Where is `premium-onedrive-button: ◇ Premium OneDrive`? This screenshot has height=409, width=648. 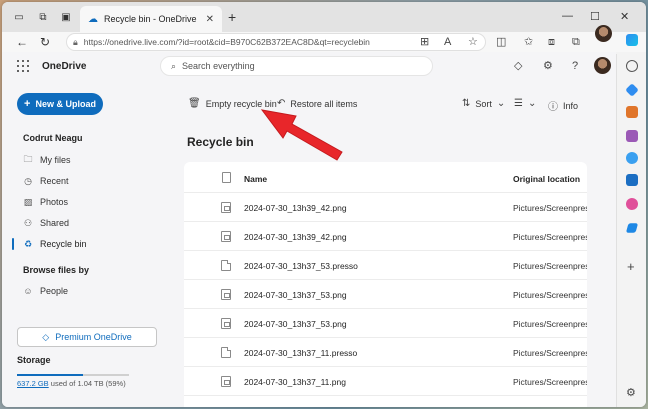 premium-onedrive-button: ◇ Premium OneDrive is located at coordinates (87, 337).